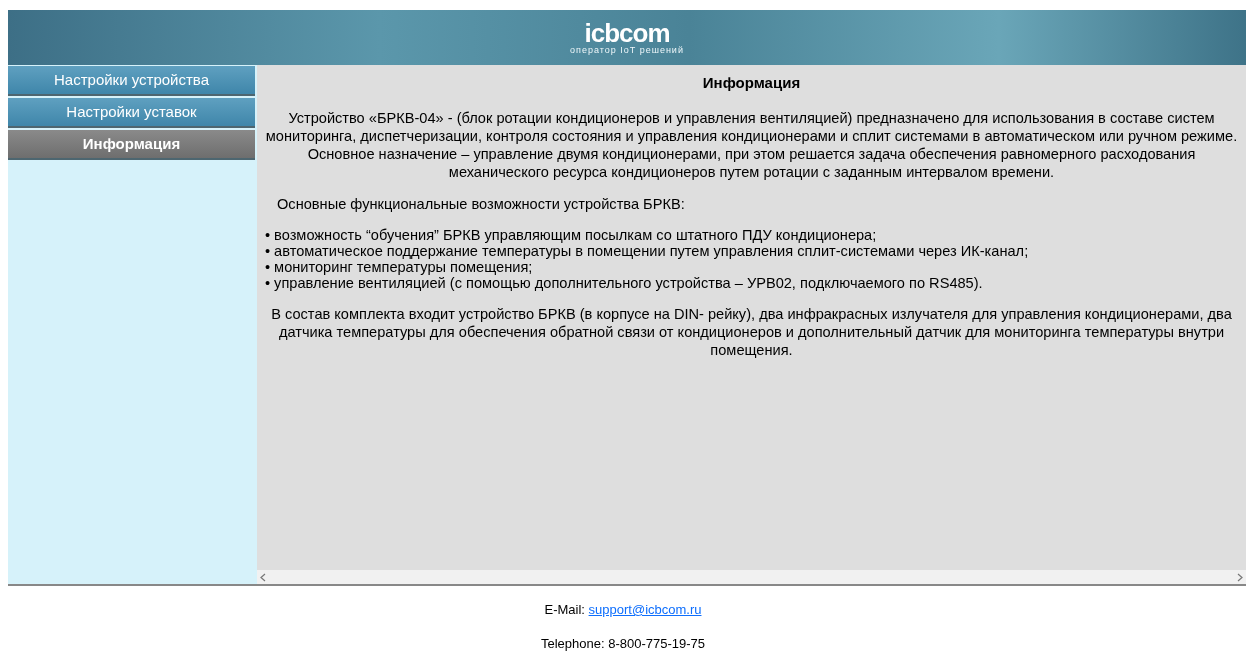 The width and height of the screenshot is (1246, 659). Describe the element at coordinates (131, 113) in the screenshot. I see `sidebar-menu-item: Настройки уставок` at that location.